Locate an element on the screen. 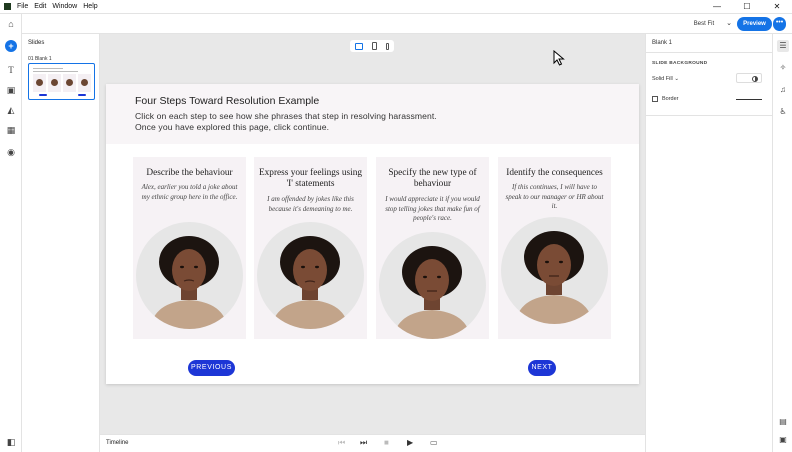  home-icon: ⌂ is located at coordinates (11, 24).